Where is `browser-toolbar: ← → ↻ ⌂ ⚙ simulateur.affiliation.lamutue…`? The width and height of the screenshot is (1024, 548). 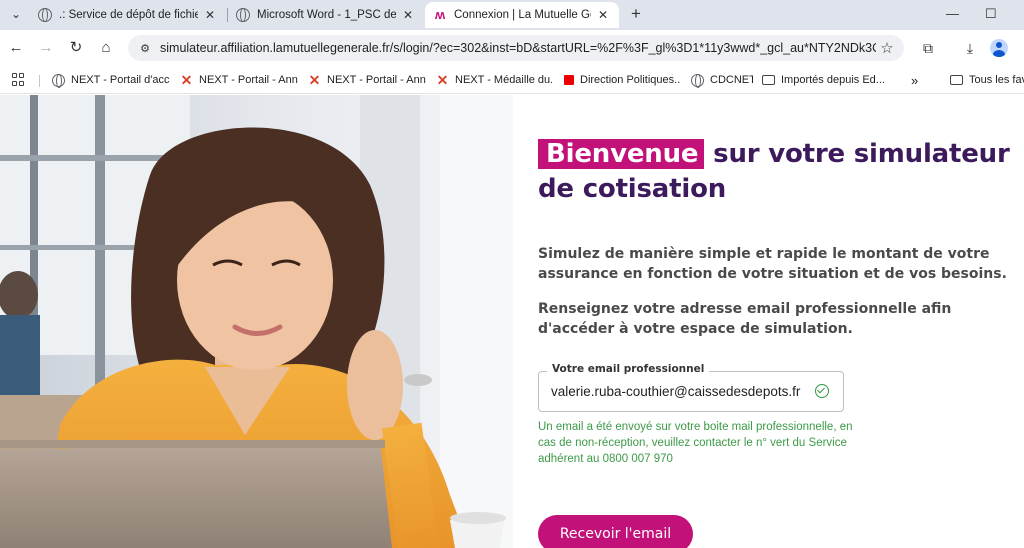
browser-toolbar: ← → ↻ ⌂ ⚙ simulateur.affiliation.lamutue… is located at coordinates (512, 48).